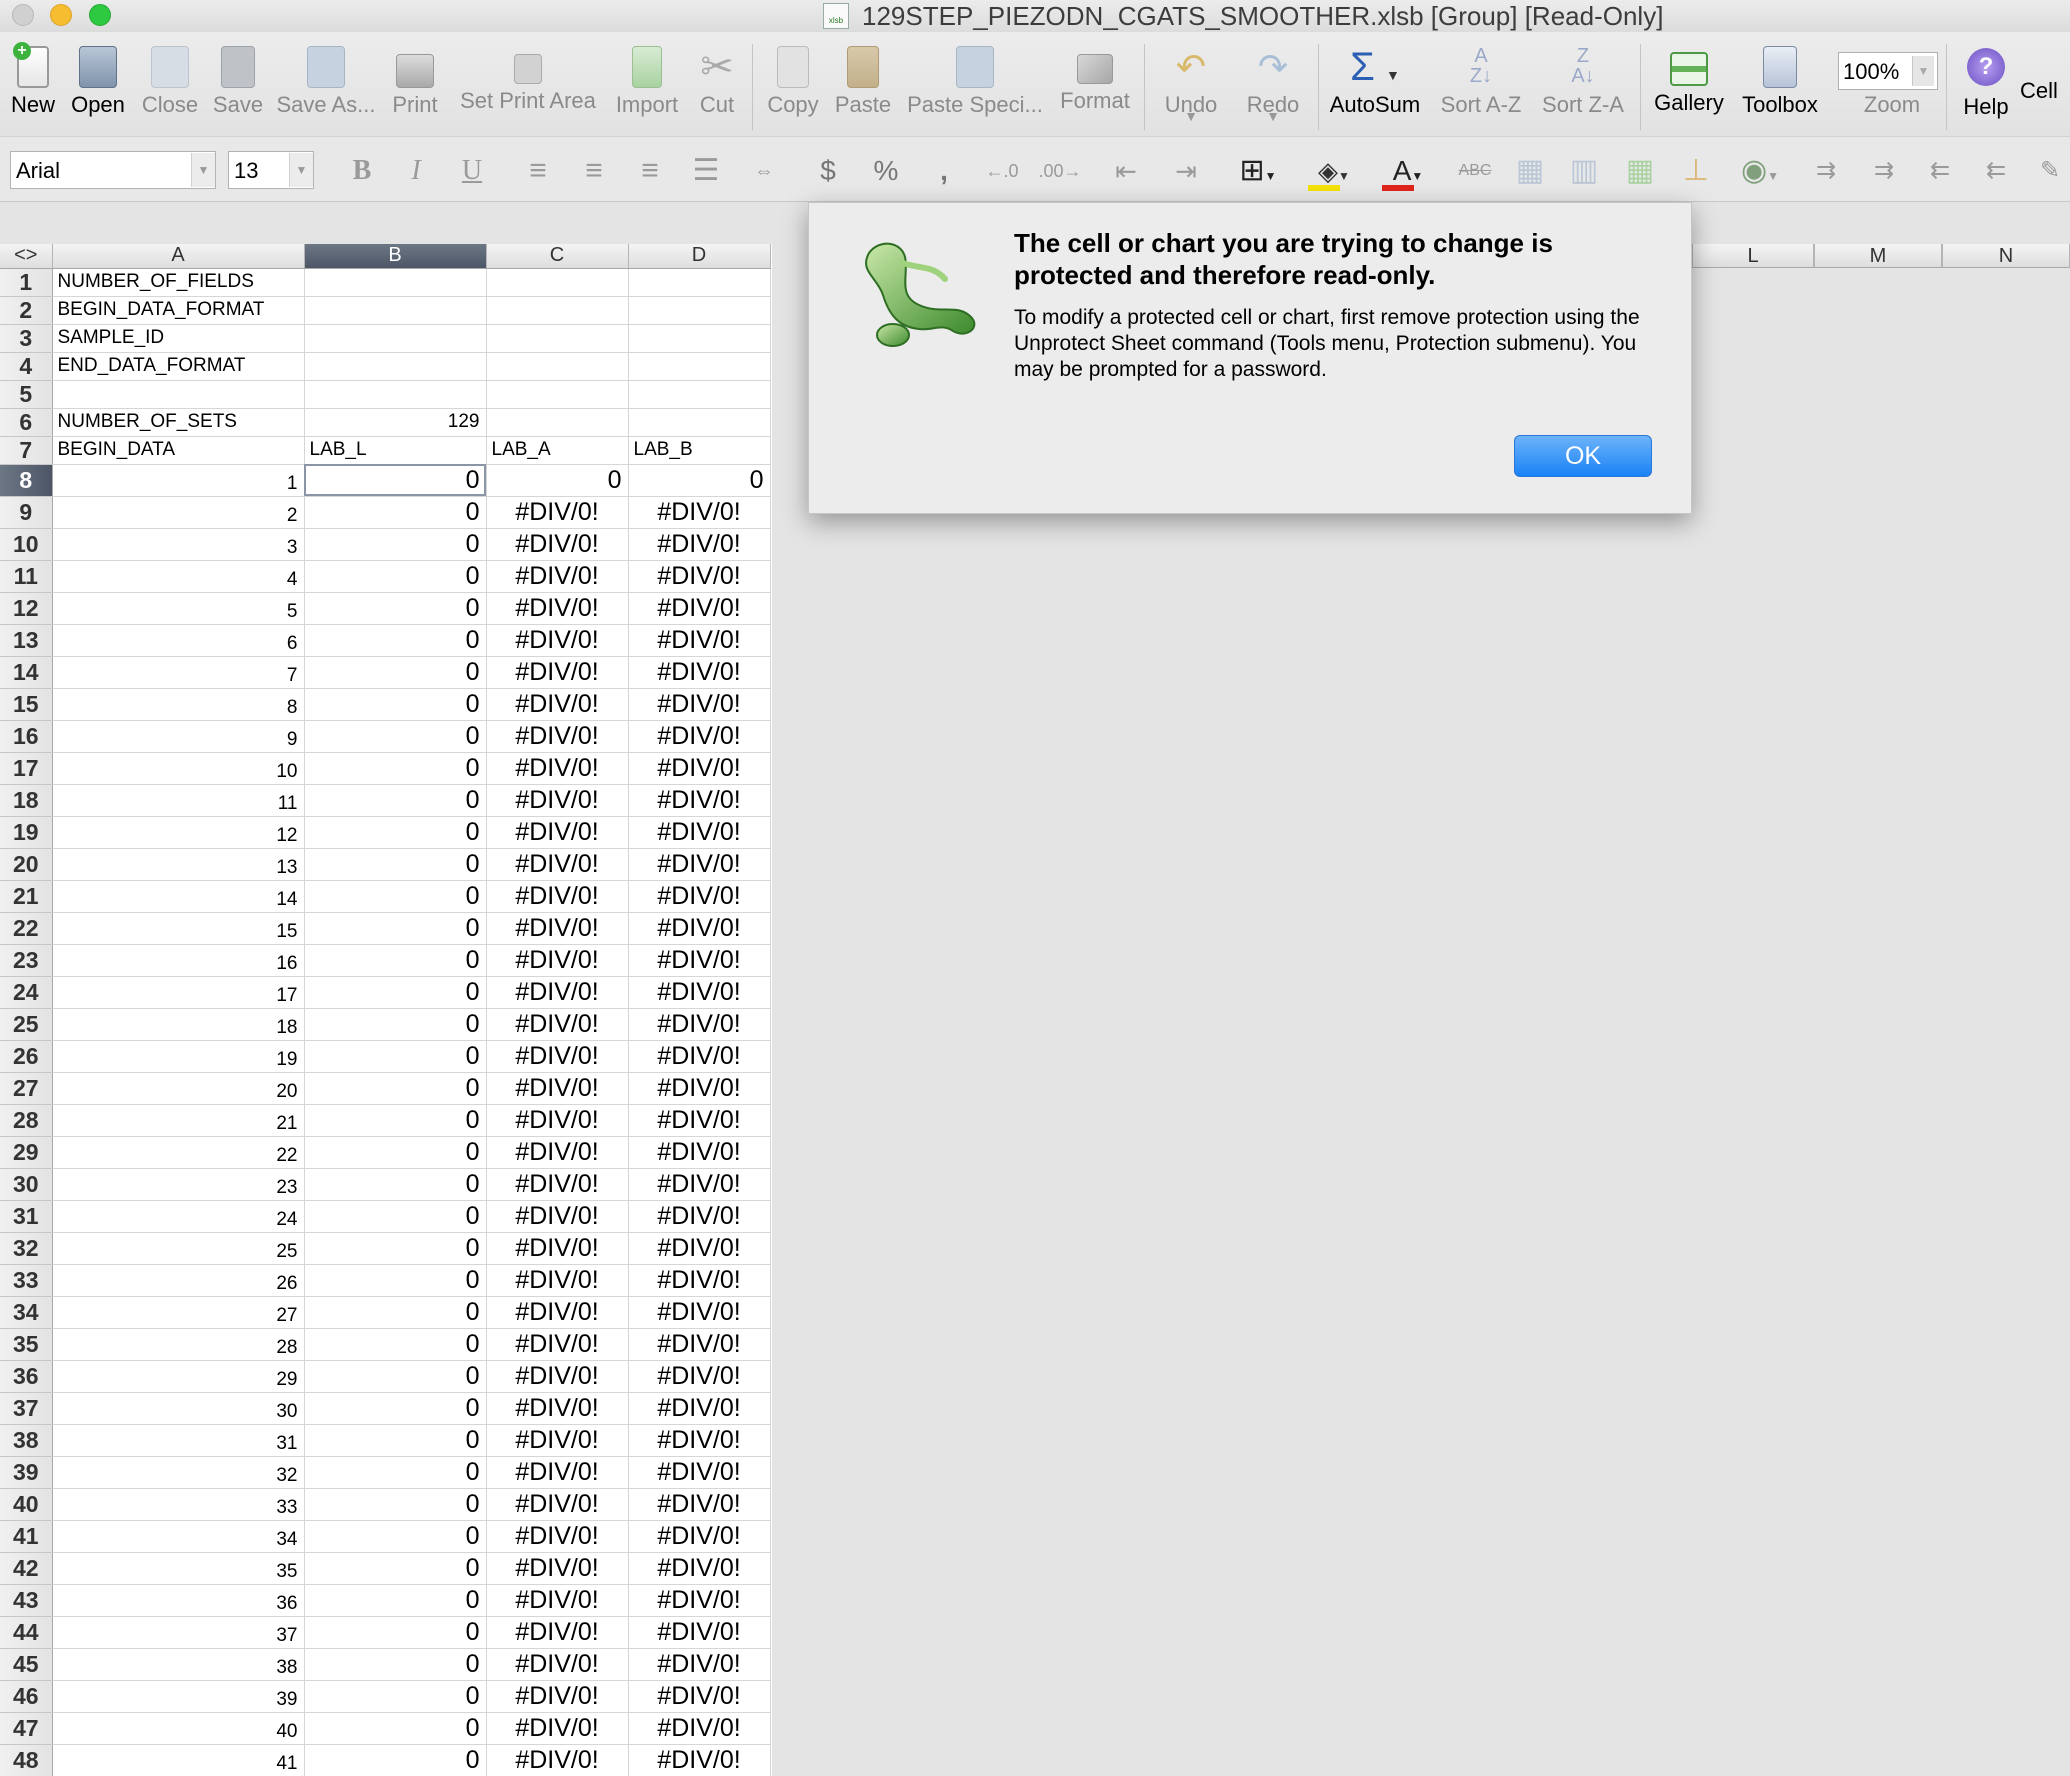 This screenshot has width=2070, height=1776. What do you see at coordinates (178, 1504) in the screenshot?
I see `cell: 33` at bounding box center [178, 1504].